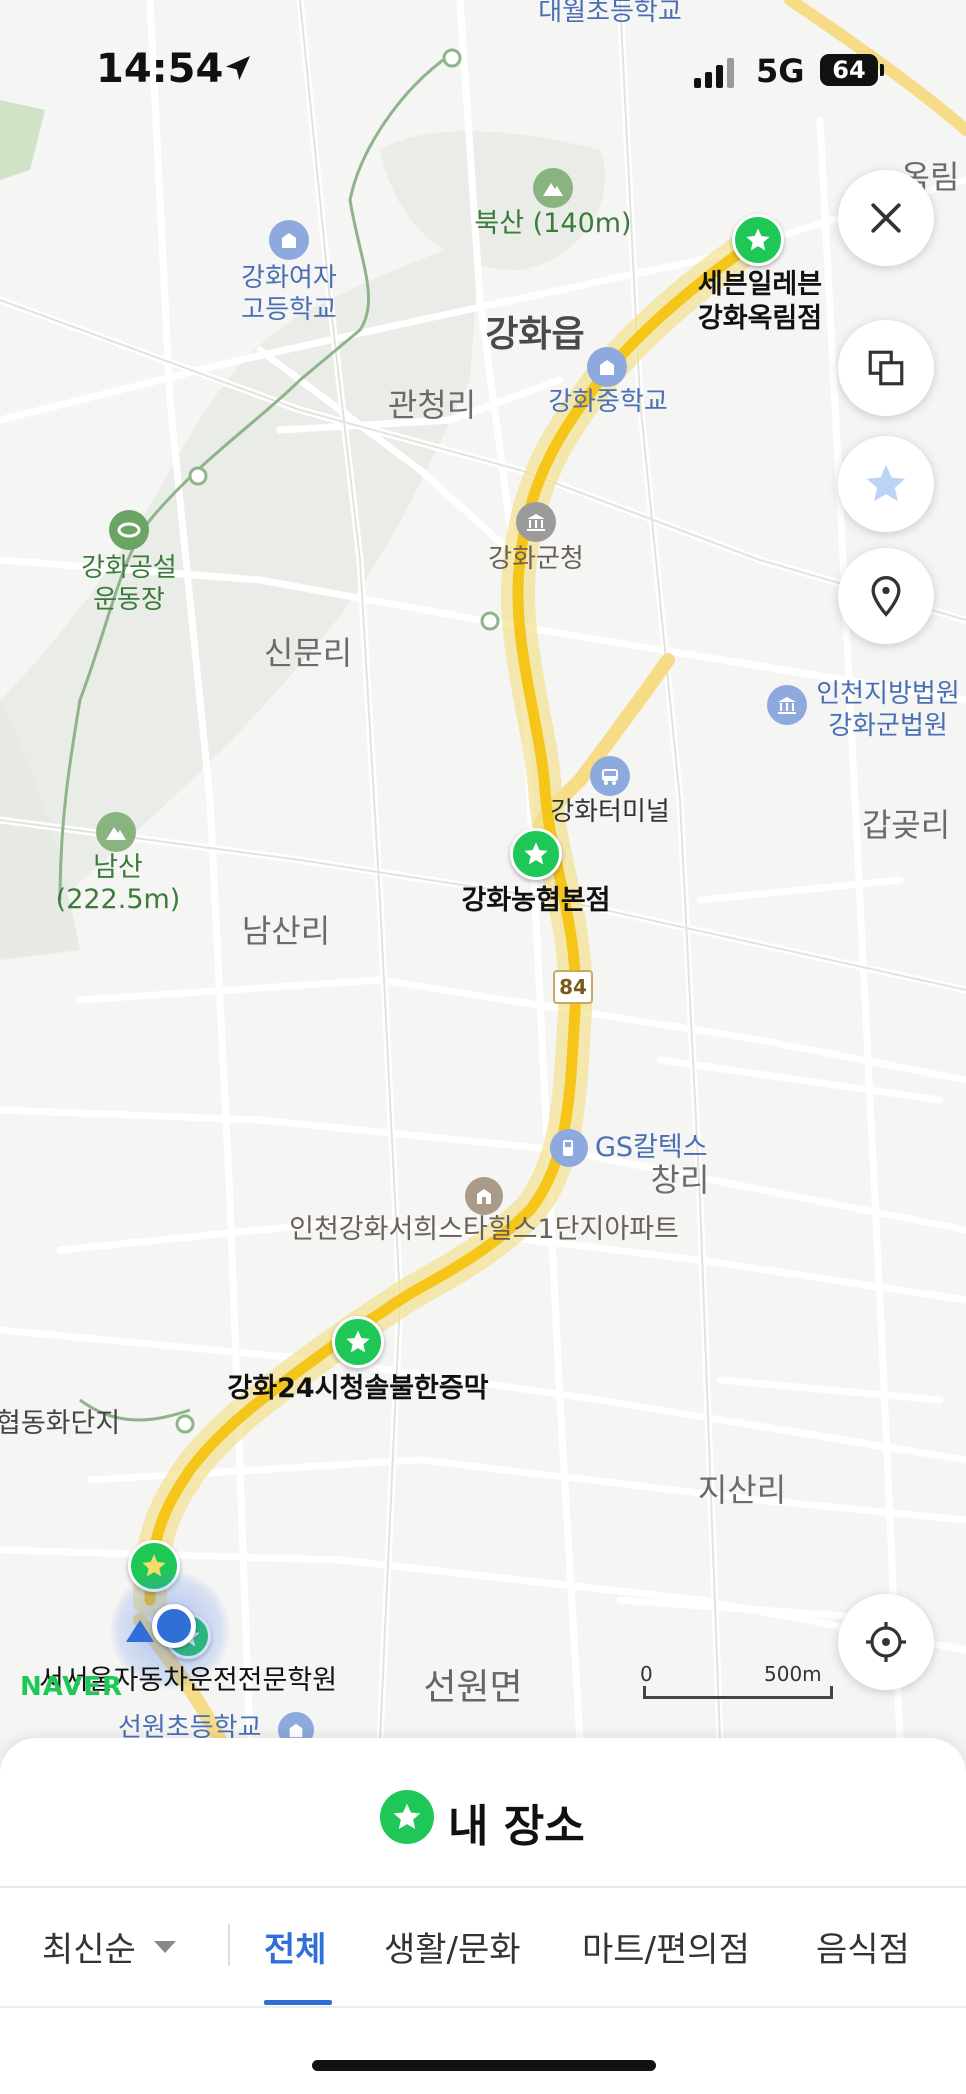  Describe the element at coordinates (760, 302) in the screenshot. I see `saved-place-label-seven-eleven: 세븐일레븐 강화옥림점` at that location.